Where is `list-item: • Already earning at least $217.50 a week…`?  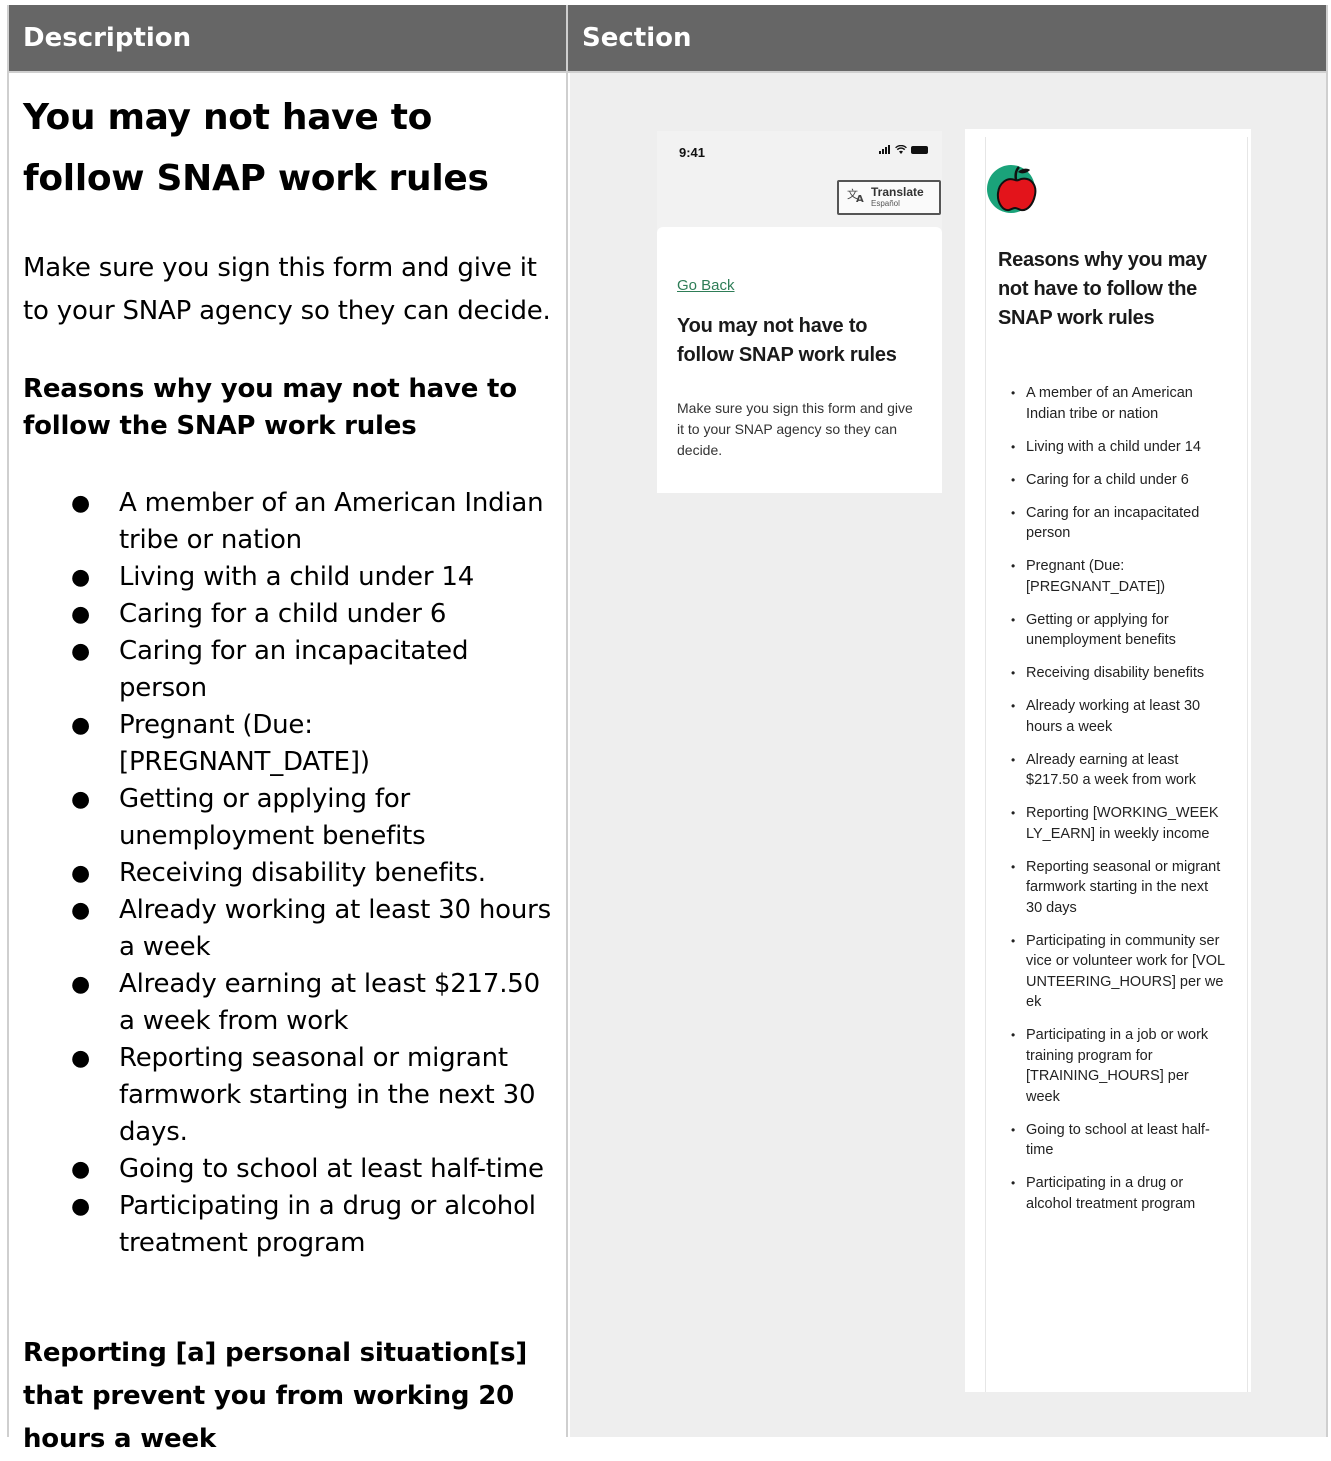 list-item: • Already earning at least $217.50 a week… is located at coordinates (1104, 770).